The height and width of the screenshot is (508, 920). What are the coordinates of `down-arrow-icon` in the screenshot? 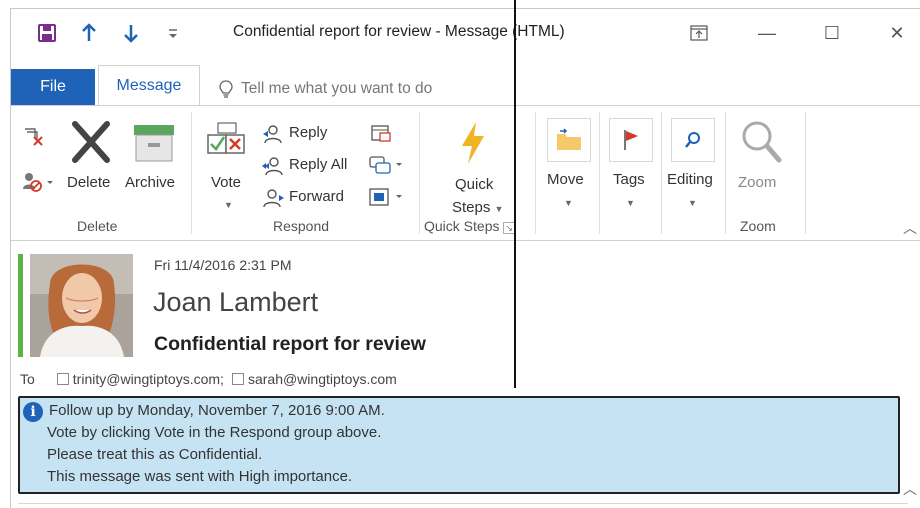 It's located at (131, 33).